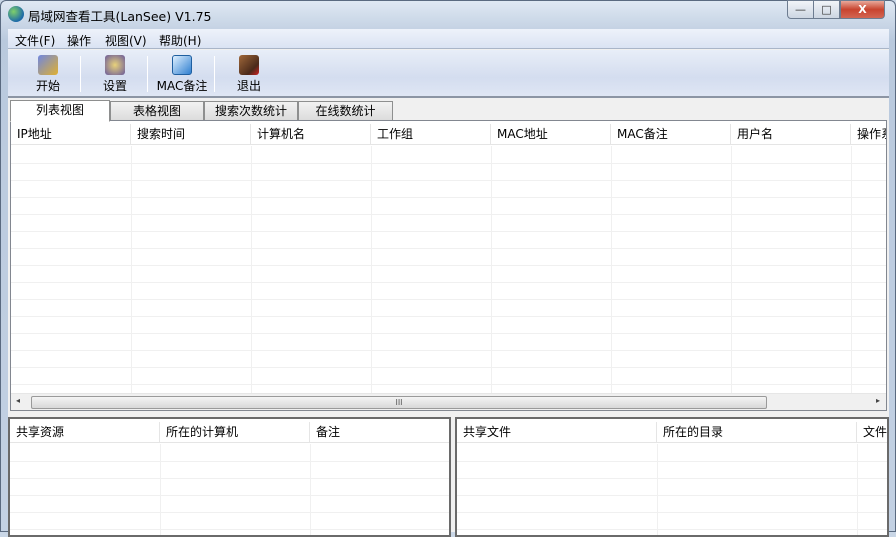 This screenshot has height=537, width=896. What do you see at coordinates (249, 65) in the screenshot?
I see `exit-icon` at bounding box center [249, 65].